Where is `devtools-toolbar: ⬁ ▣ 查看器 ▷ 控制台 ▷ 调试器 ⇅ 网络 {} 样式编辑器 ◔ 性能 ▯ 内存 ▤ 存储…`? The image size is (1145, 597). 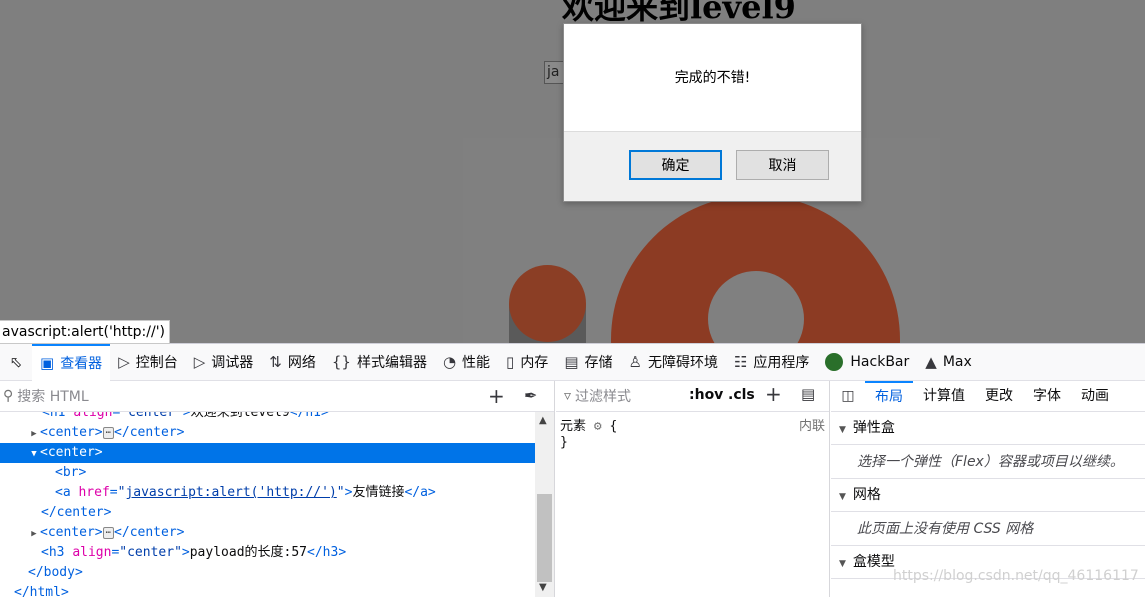
devtools-toolbar: ⬁ ▣ 查看器 ▷ 控制台 ▷ 调试器 ⇅ 网络 {} 样式编辑器 ◔ 性能 ▯ 内存 ▤ 存储… is located at coordinates (572, 362).